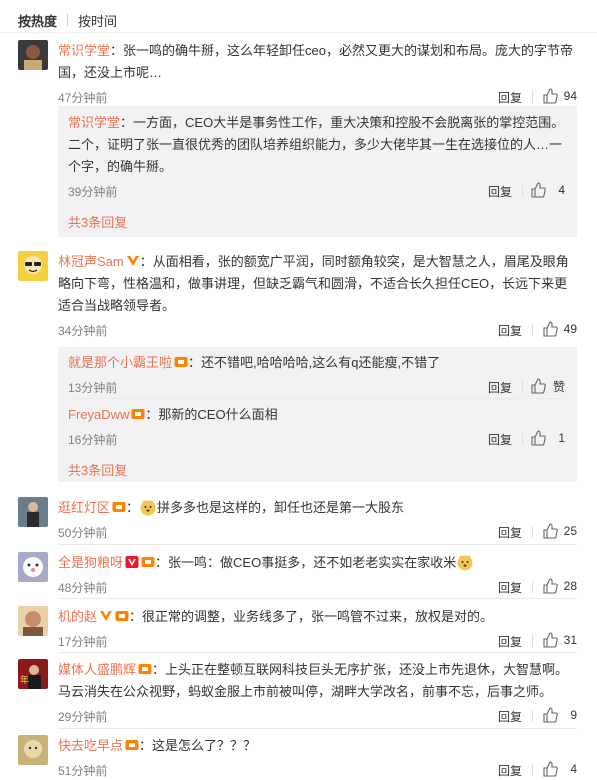 Image resolution: width=597 pixels, height=780 pixels. I want to click on username: 快去吃早点, so click(90, 745).